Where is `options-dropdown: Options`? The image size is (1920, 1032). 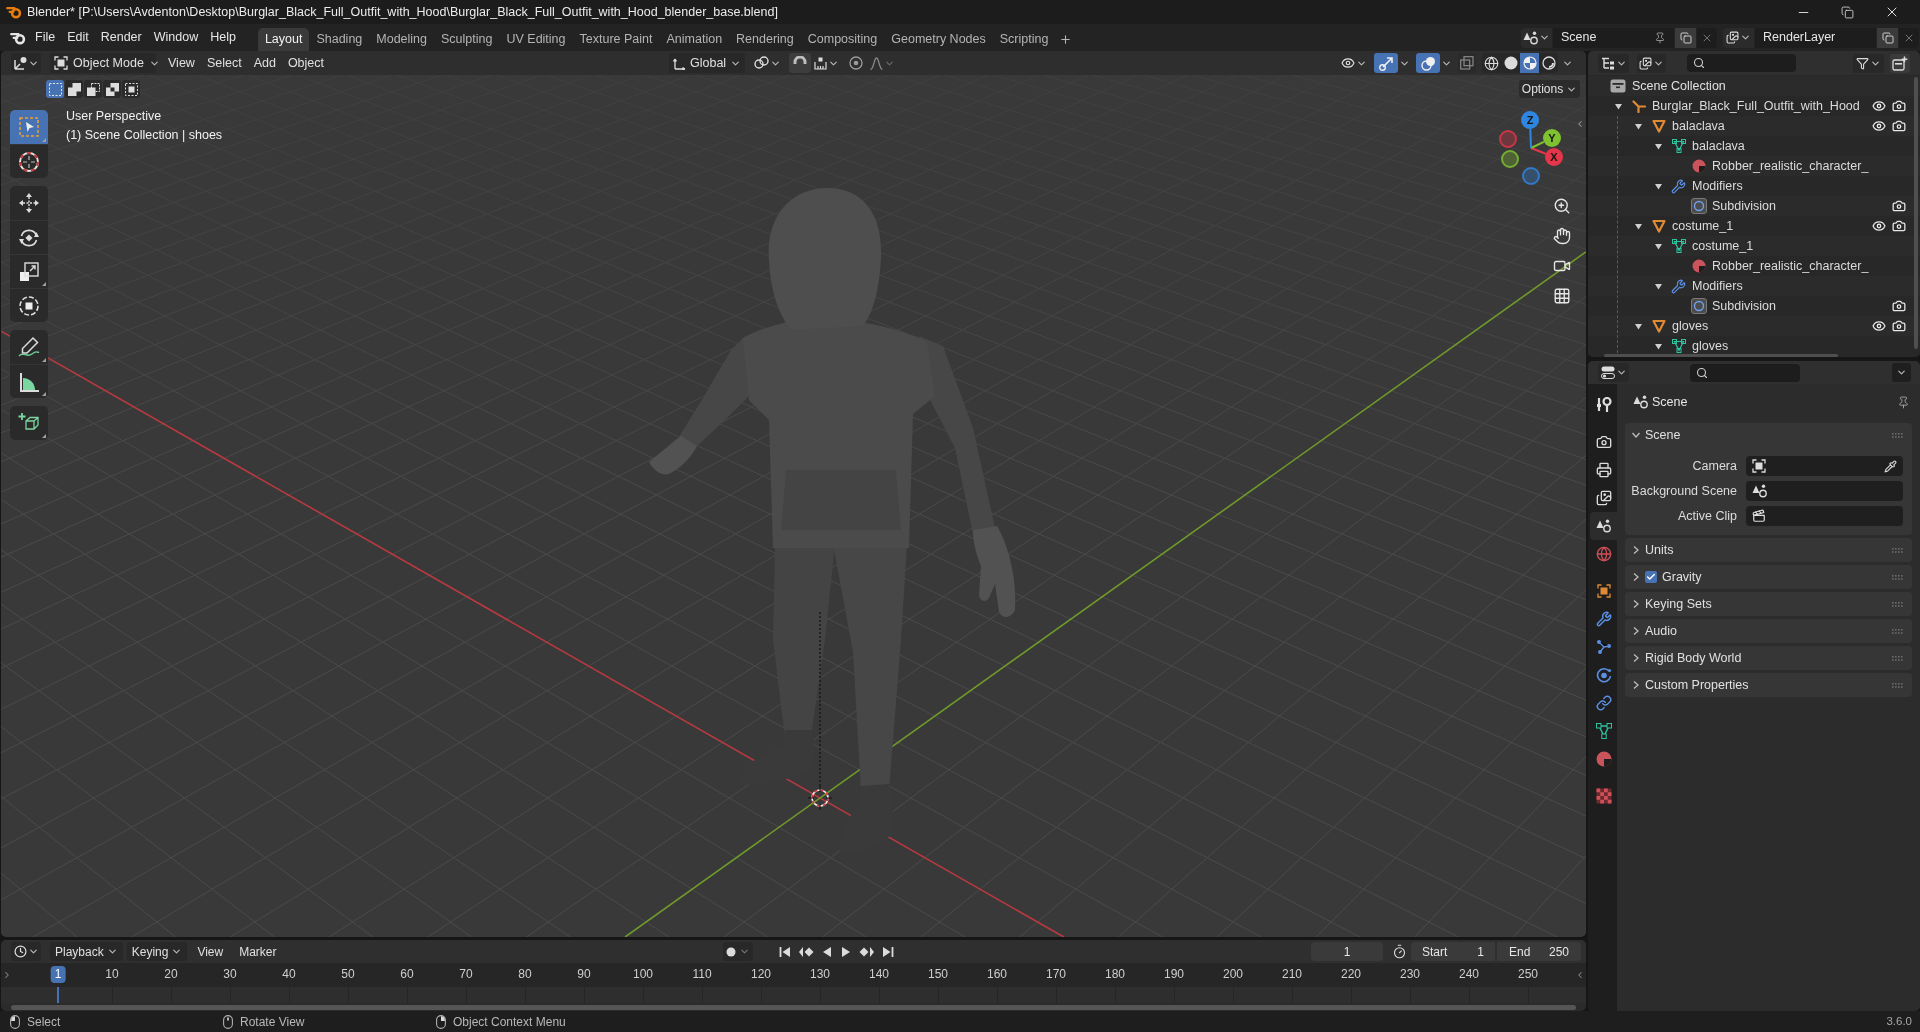 options-dropdown: Options is located at coordinates (1549, 89).